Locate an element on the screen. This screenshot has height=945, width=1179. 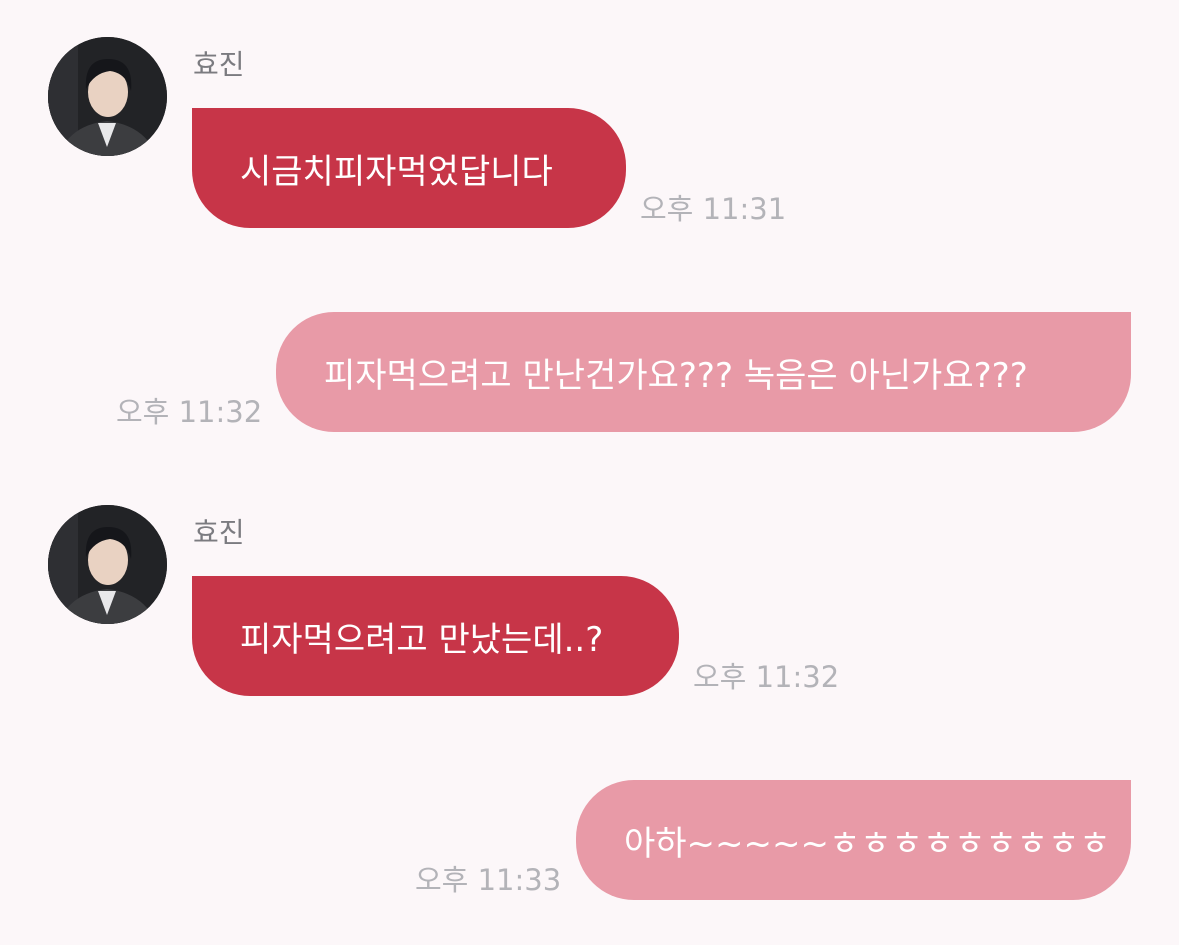
message-text: 아하~~~~~ㅎㅎㅎㅎㅎㅎㅎㅎㅎ is located at coordinates (867, 843).